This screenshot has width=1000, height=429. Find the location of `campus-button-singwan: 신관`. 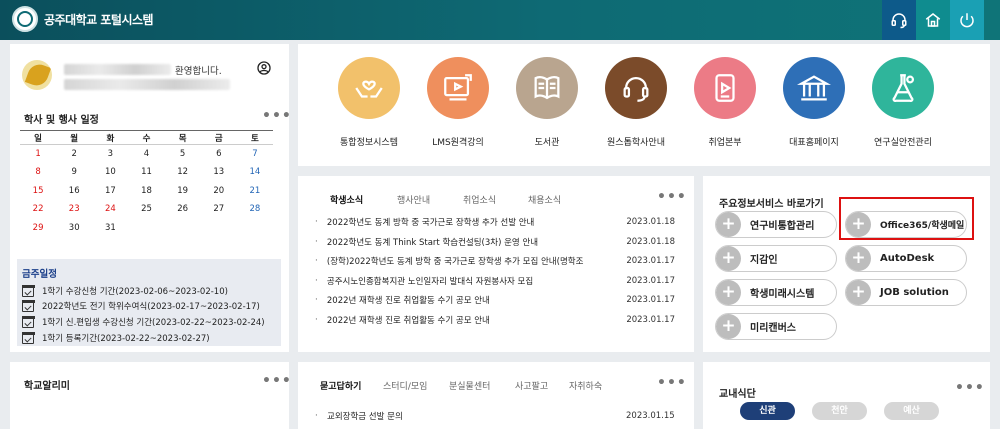

campus-button-singwan: 신관 is located at coordinates (767, 411).